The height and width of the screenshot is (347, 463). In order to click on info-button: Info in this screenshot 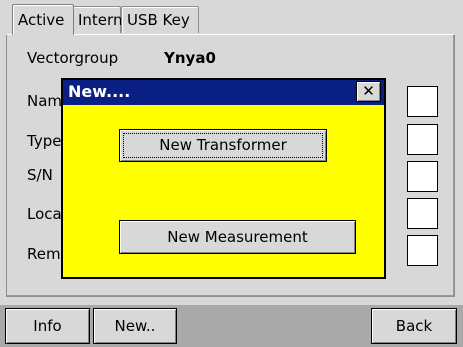, I will do `click(47, 326)`.